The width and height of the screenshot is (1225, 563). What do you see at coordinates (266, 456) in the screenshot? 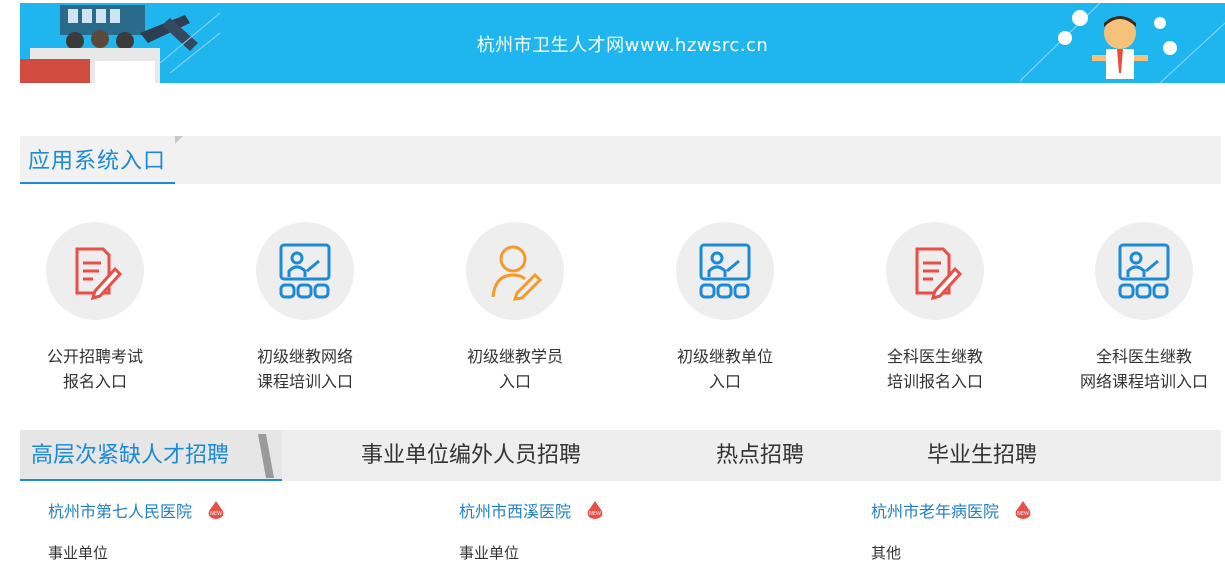
I see `tab-divider-decoration` at bounding box center [266, 456].